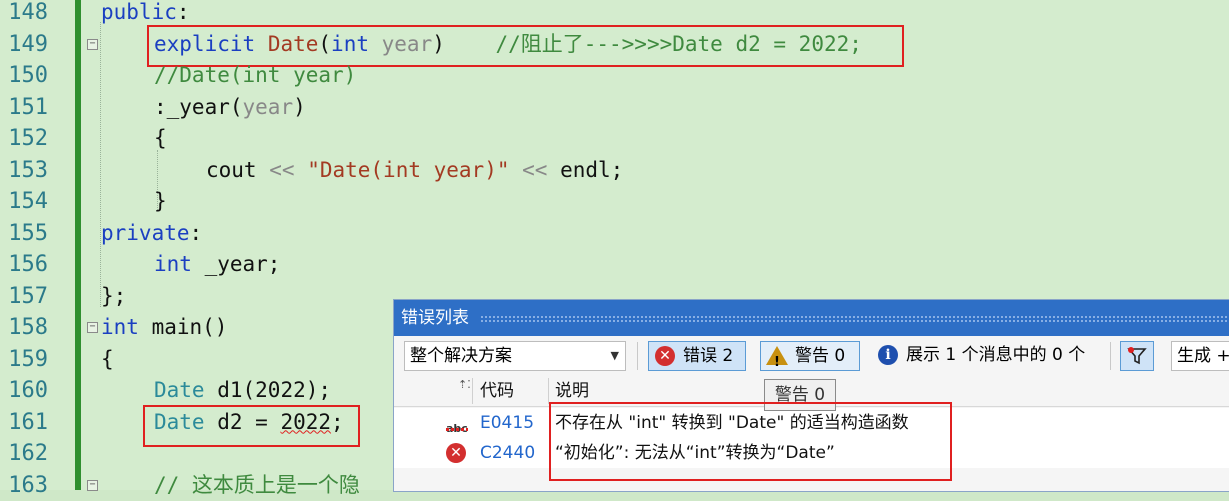 Image resolution: width=1229 pixels, height=501 pixels. I want to click on panel-title-bar: 错误列表, so click(811, 318).